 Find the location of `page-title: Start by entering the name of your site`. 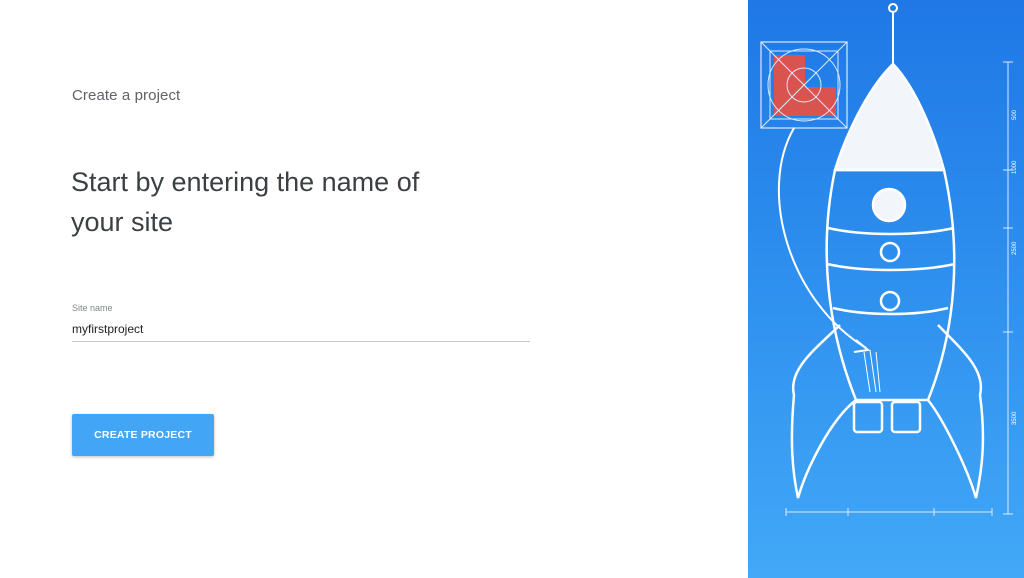

page-title: Start by entering the name of your site is located at coordinates (245, 202).